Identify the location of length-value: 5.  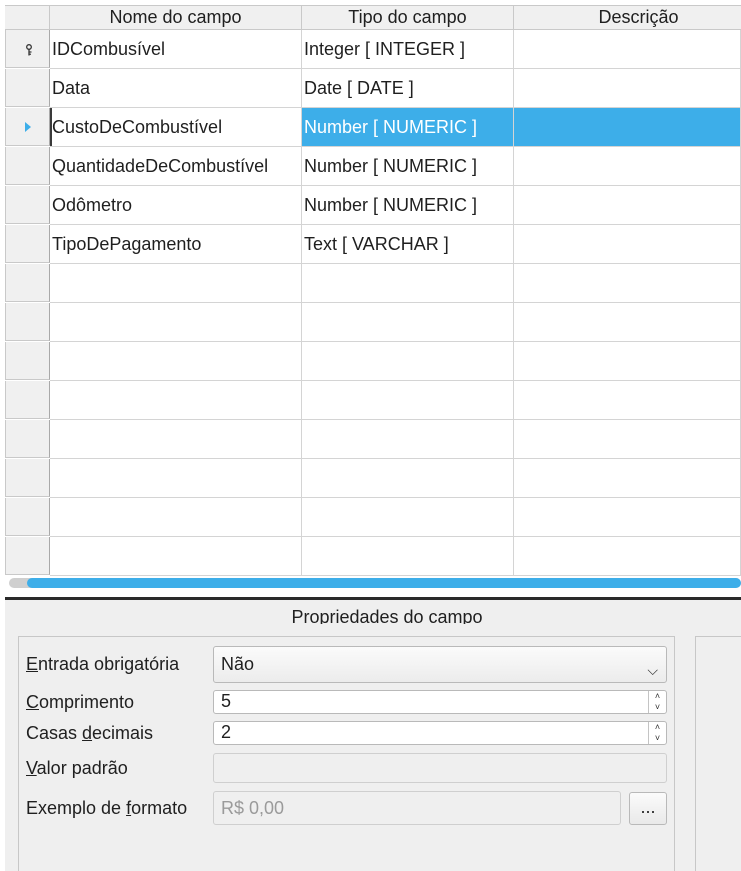
(226, 701).